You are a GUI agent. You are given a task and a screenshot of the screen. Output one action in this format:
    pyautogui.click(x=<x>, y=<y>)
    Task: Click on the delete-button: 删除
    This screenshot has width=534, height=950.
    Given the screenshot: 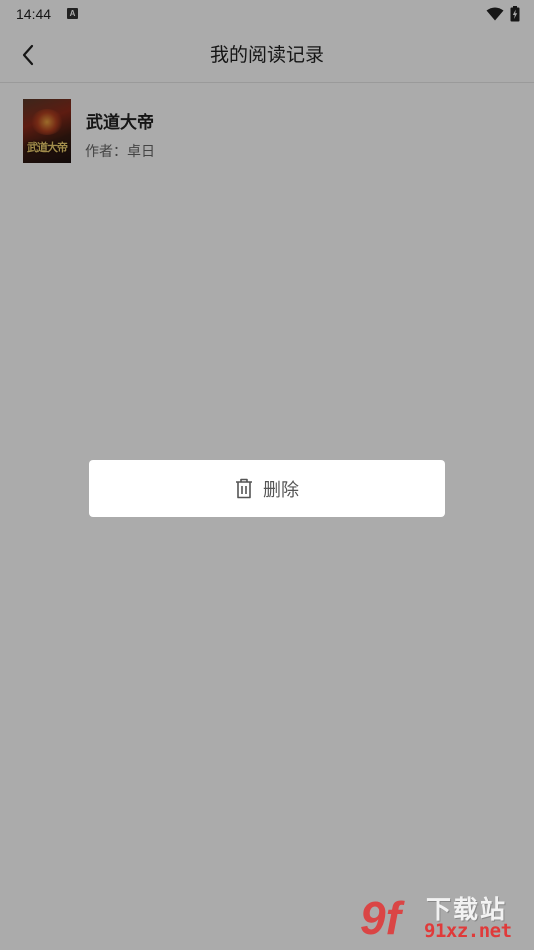 What is the action you would take?
    pyautogui.click(x=267, y=488)
    